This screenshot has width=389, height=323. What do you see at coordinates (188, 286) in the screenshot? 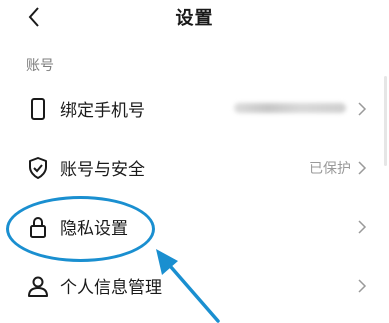
I see `pointer-arrow-icon` at bounding box center [188, 286].